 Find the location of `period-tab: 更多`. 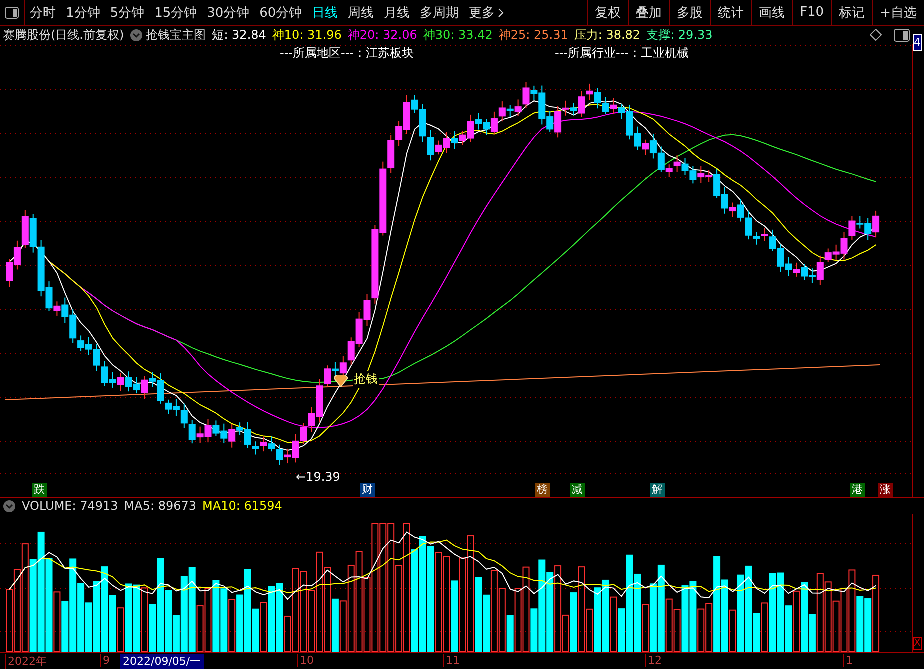

period-tab: 更多 is located at coordinates (487, 12).